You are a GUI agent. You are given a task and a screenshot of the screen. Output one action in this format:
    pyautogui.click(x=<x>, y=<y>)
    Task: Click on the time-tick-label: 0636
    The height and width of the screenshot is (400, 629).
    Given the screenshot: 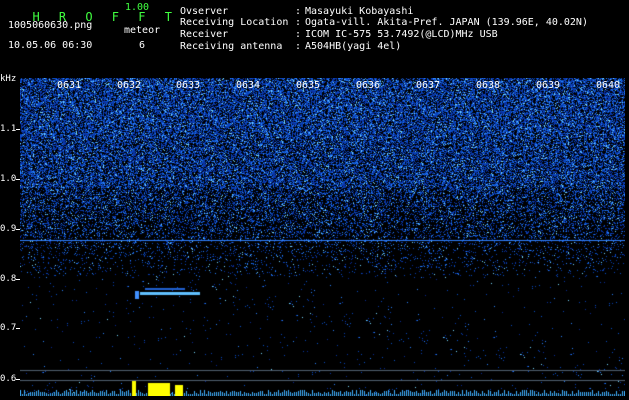 What is the action you would take?
    pyautogui.click(x=368, y=85)
    